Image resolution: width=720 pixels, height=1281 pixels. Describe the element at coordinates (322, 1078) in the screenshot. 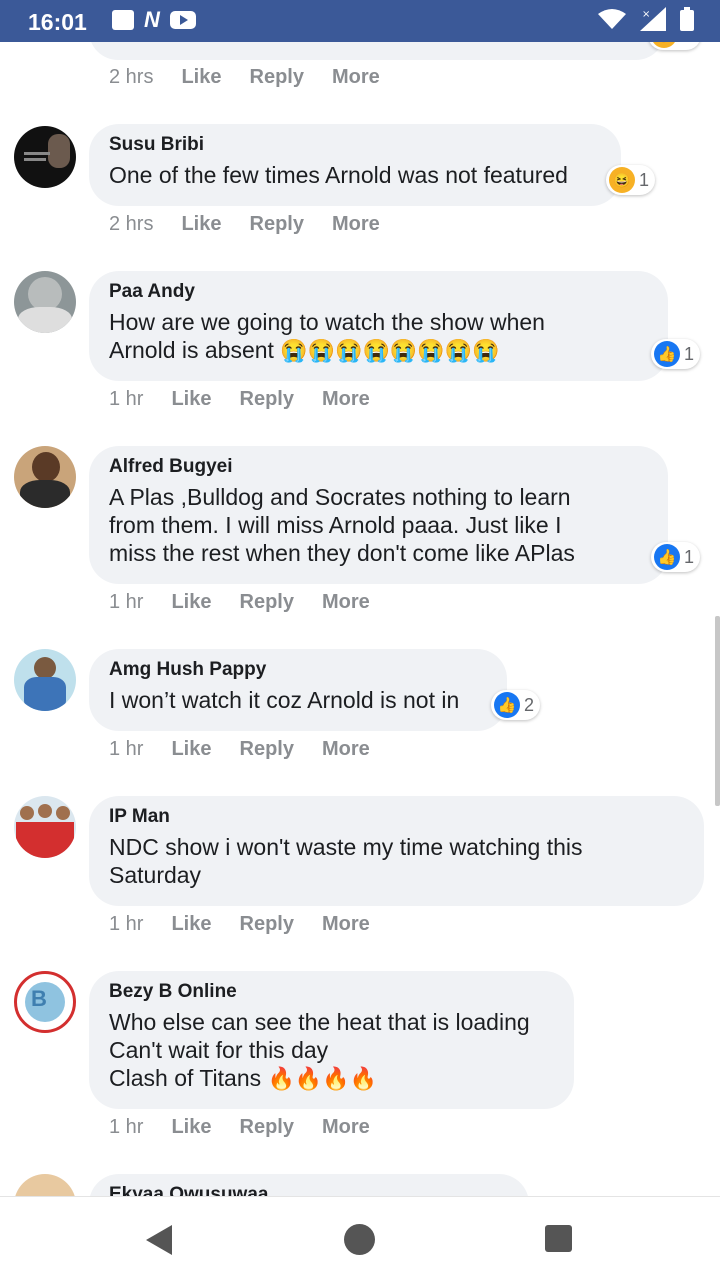

I see `fire-emojis: 🔥🔥🔥🔥` at that location.